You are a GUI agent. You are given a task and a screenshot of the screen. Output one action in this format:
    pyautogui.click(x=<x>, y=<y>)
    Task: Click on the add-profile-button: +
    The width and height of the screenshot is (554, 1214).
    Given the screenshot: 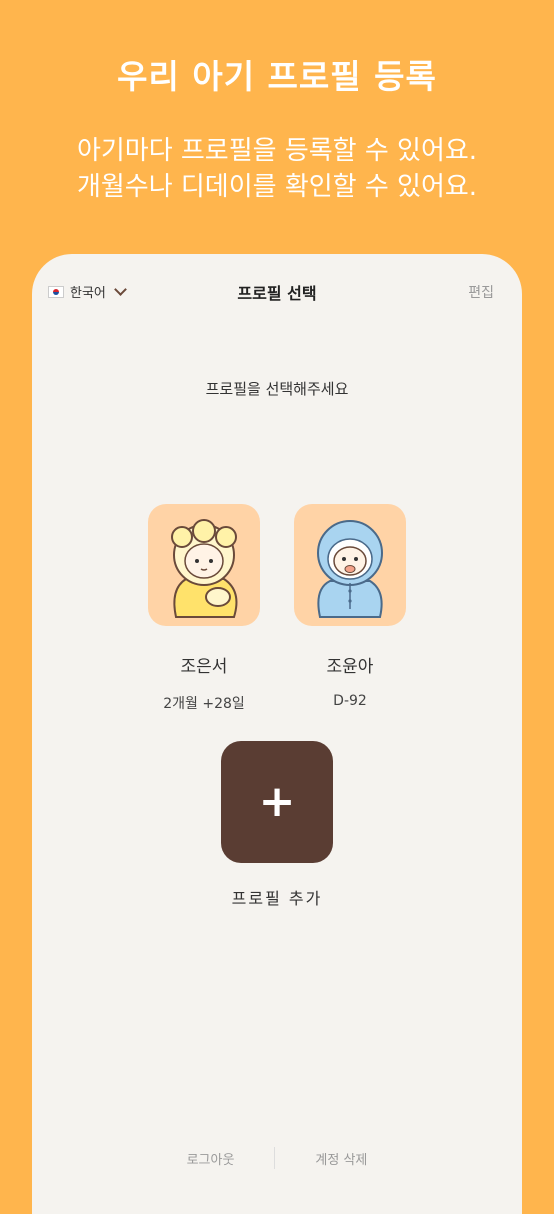 What is the action you would take?
    pyautogui.click(x=277, y=802)
    